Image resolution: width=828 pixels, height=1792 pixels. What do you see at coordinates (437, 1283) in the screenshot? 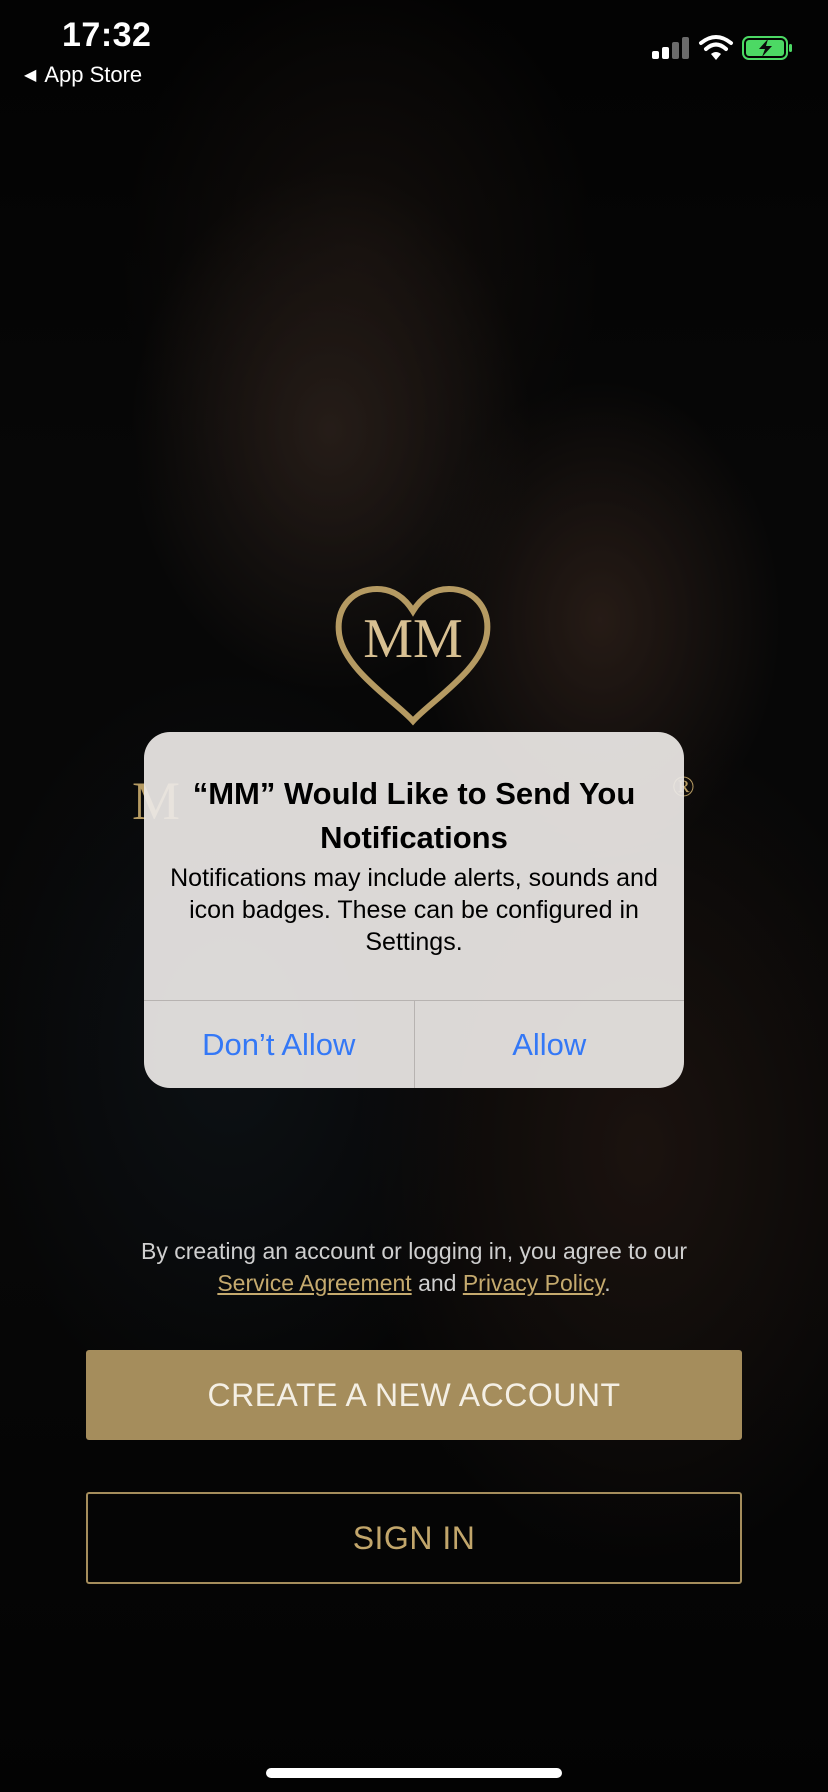
I see `legal-and: and` at bounding box center [437, 1283].